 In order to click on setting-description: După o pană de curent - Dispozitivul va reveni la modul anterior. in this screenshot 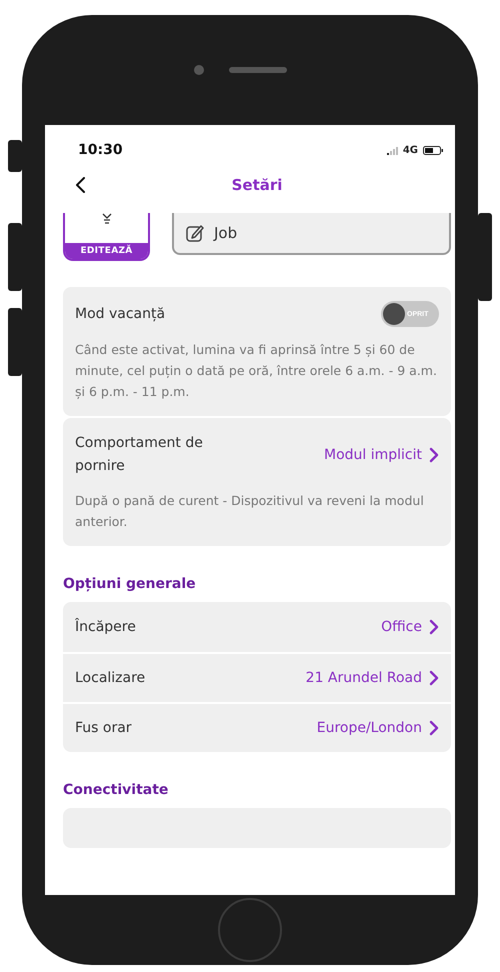, I will do `click(250, 511)`.